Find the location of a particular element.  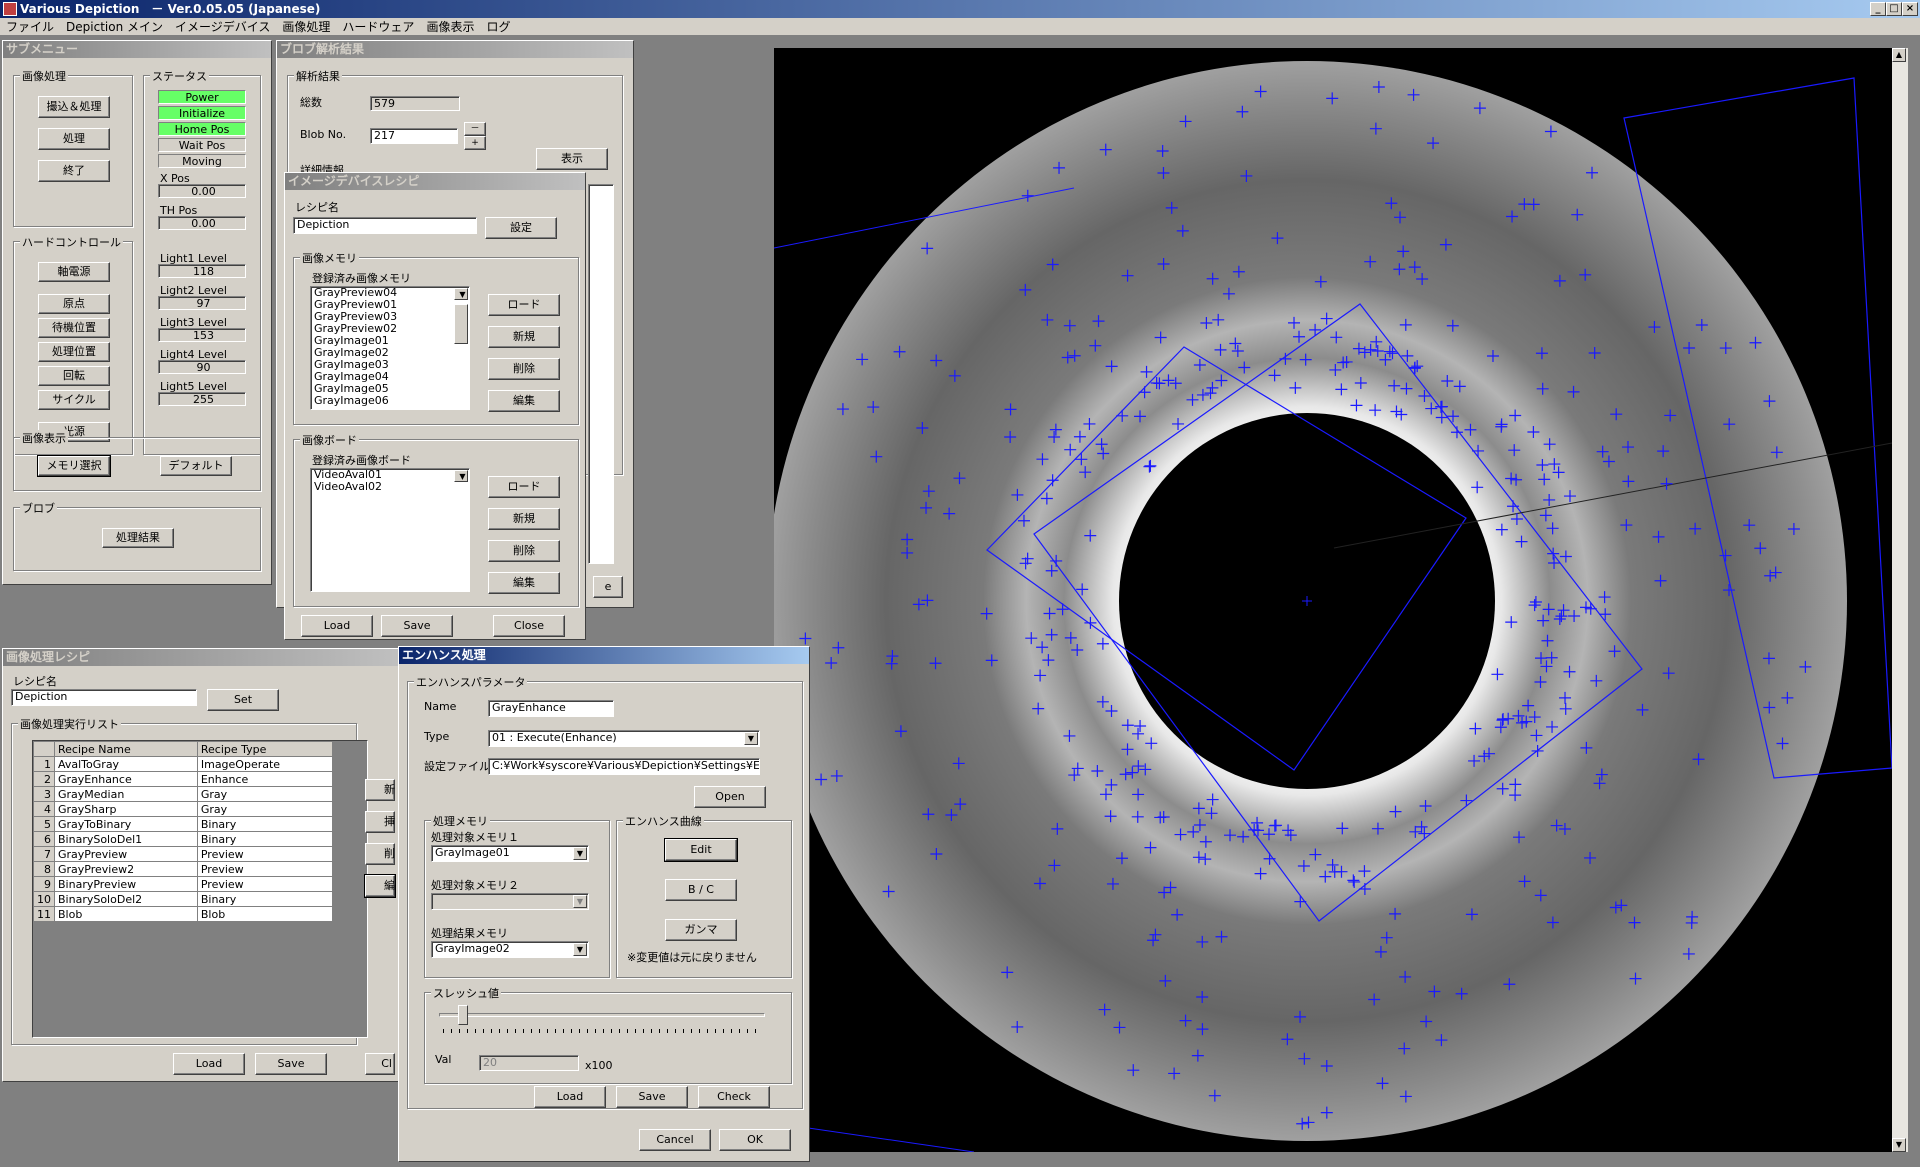

list-item: VideoAval02 is located at coordinates (390, 487).